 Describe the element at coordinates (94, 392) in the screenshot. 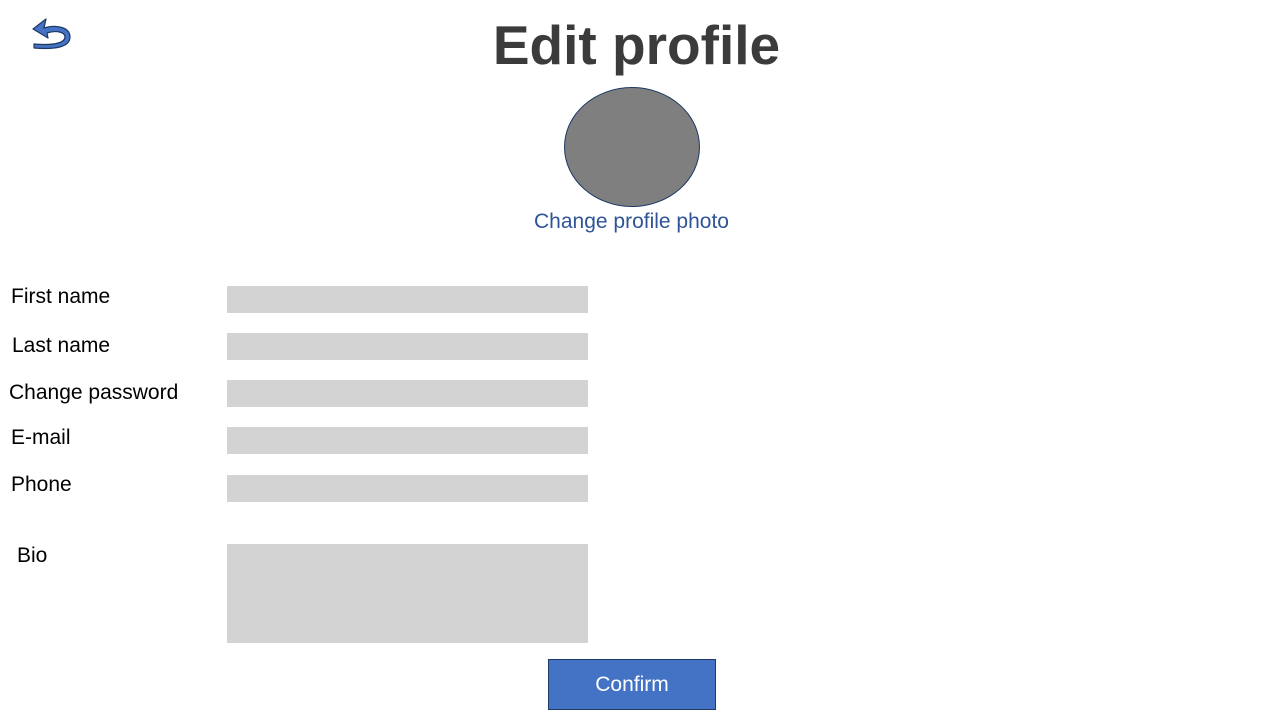

I see `change-password-label: Change password` at that location.